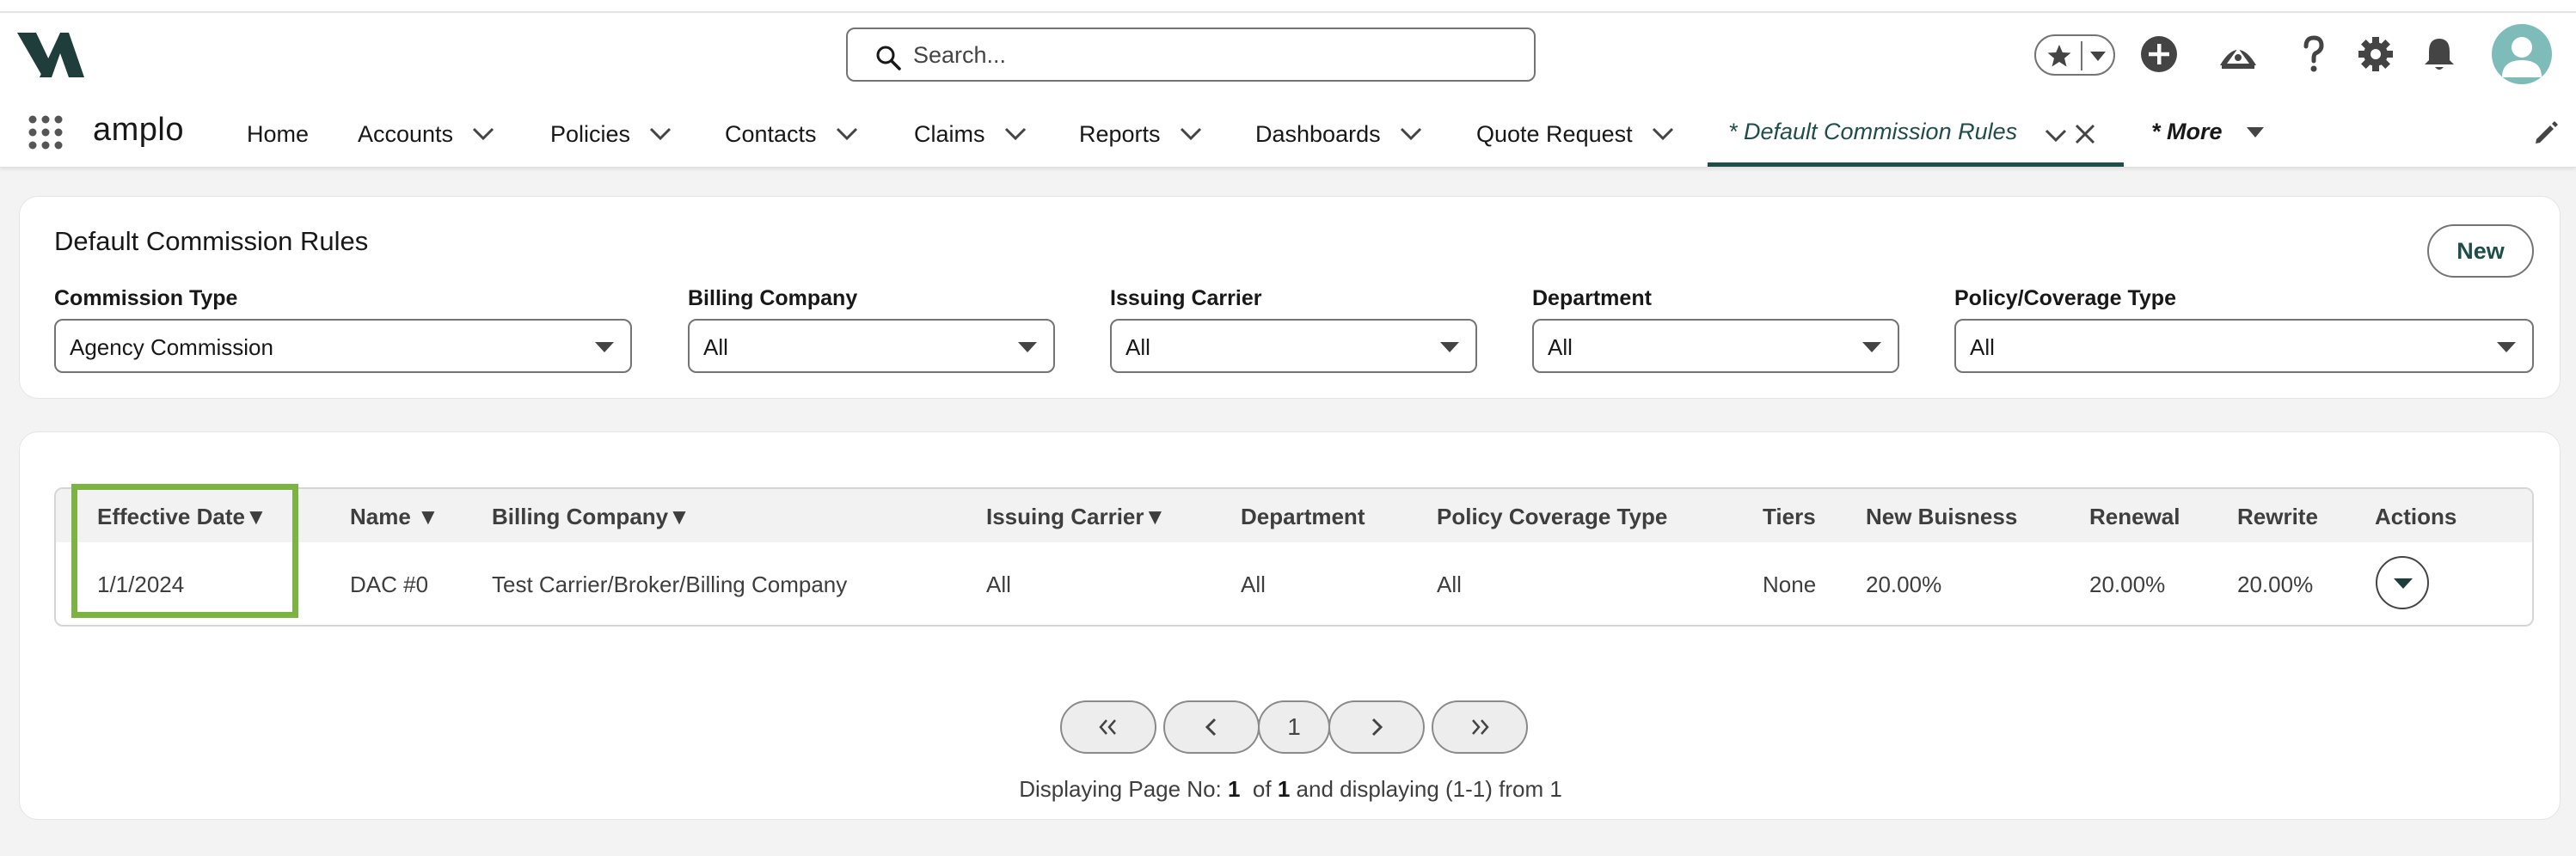  I want to click on nav-item-quote-request: Quote Request, so click(1575, 134).